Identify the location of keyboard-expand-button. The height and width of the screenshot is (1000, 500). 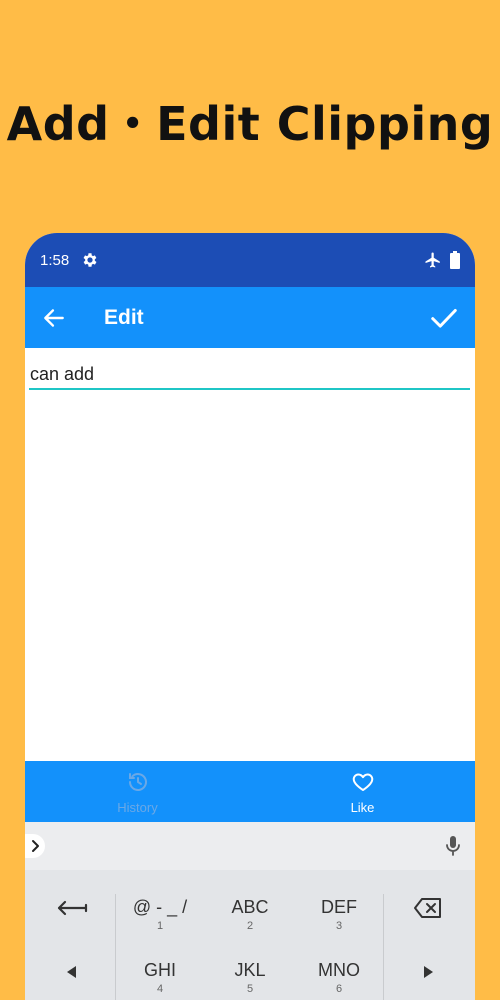
(35, 846).